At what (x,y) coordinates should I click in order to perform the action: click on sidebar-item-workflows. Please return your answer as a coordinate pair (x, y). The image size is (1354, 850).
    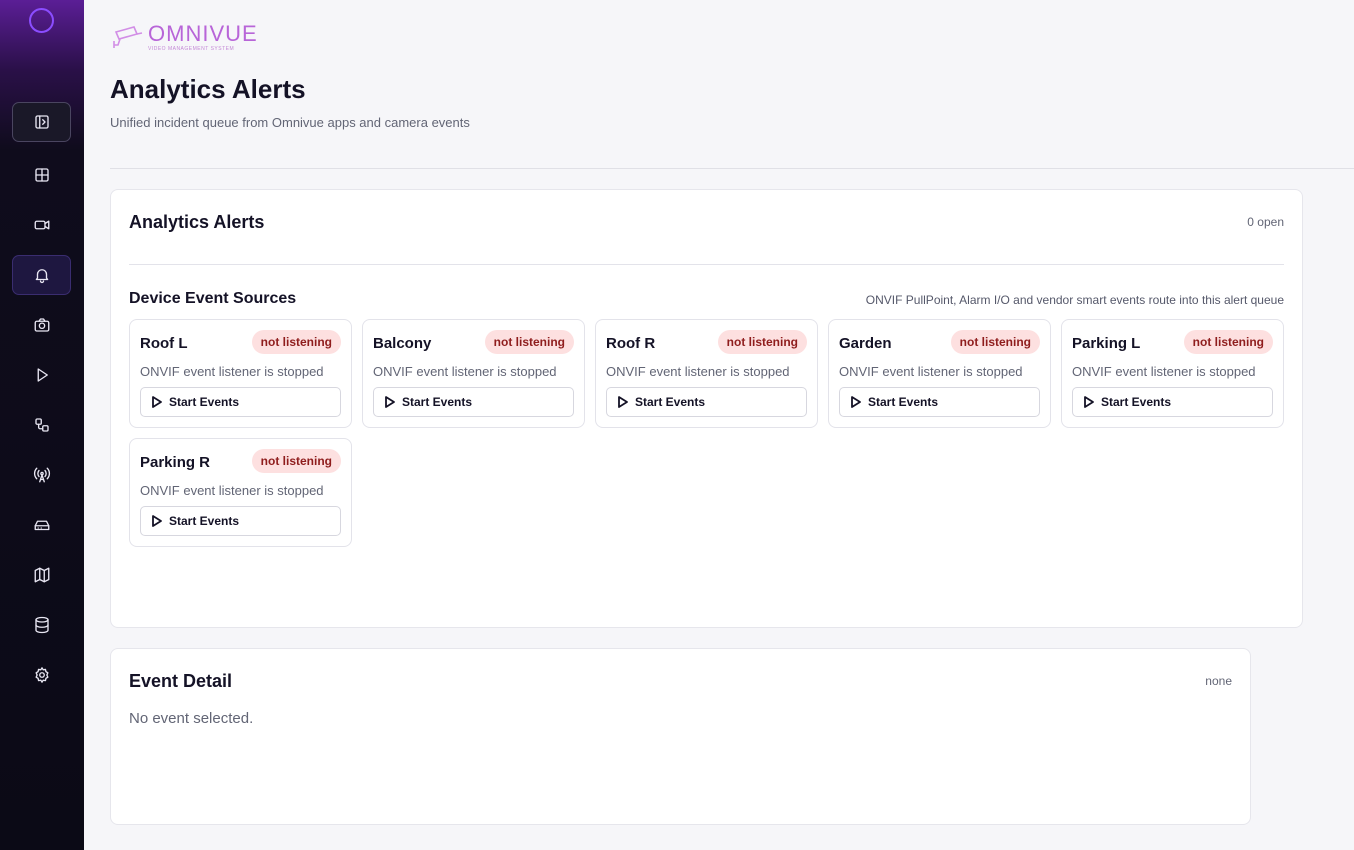
    Looking at the image, I should click on (41, 425).